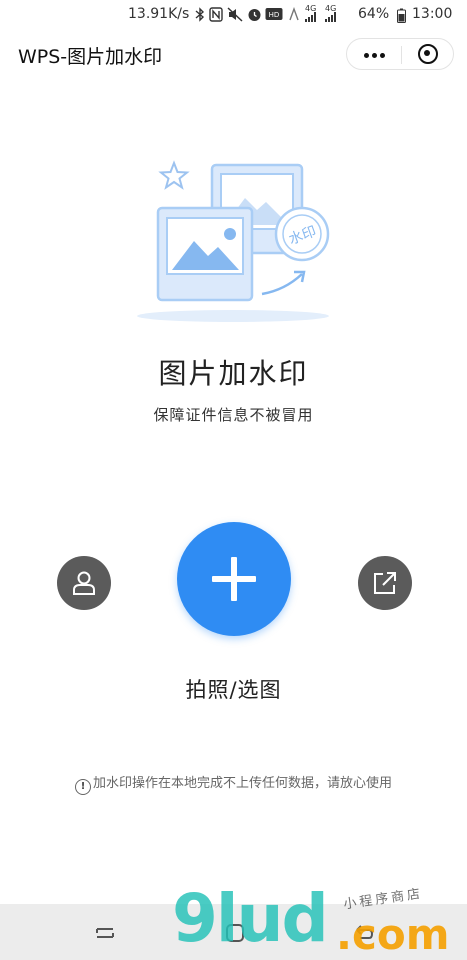 The width and height of the screenshot is (467, 960). Describe the element at coordinates (250, 918) in the screenshot. I see `watermark-logo: 9lud` at that location.